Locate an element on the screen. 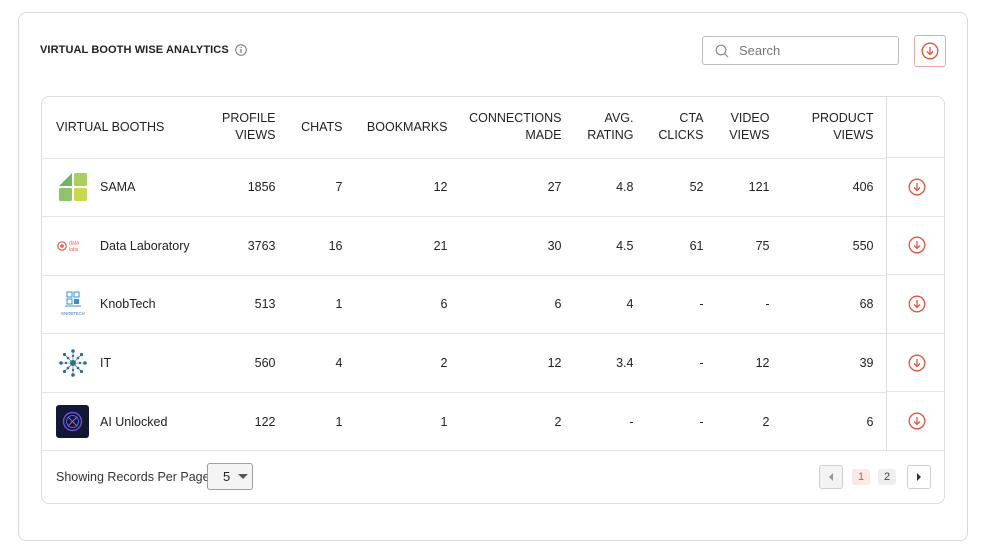  product-views-cell: 550 is located at coordinates (829, 246).